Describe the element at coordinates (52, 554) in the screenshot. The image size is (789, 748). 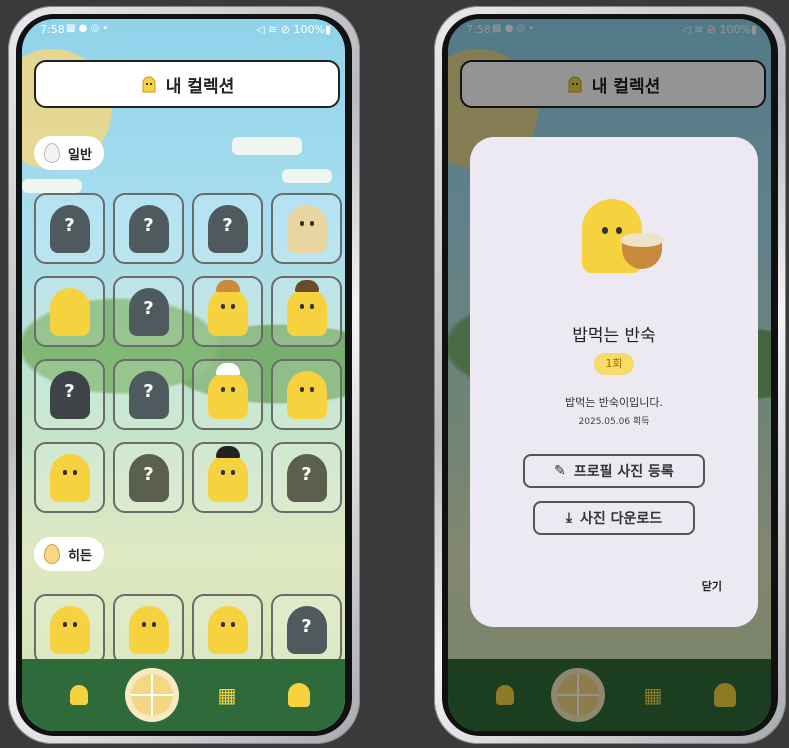
I see `golden-egg-icon` at that location.